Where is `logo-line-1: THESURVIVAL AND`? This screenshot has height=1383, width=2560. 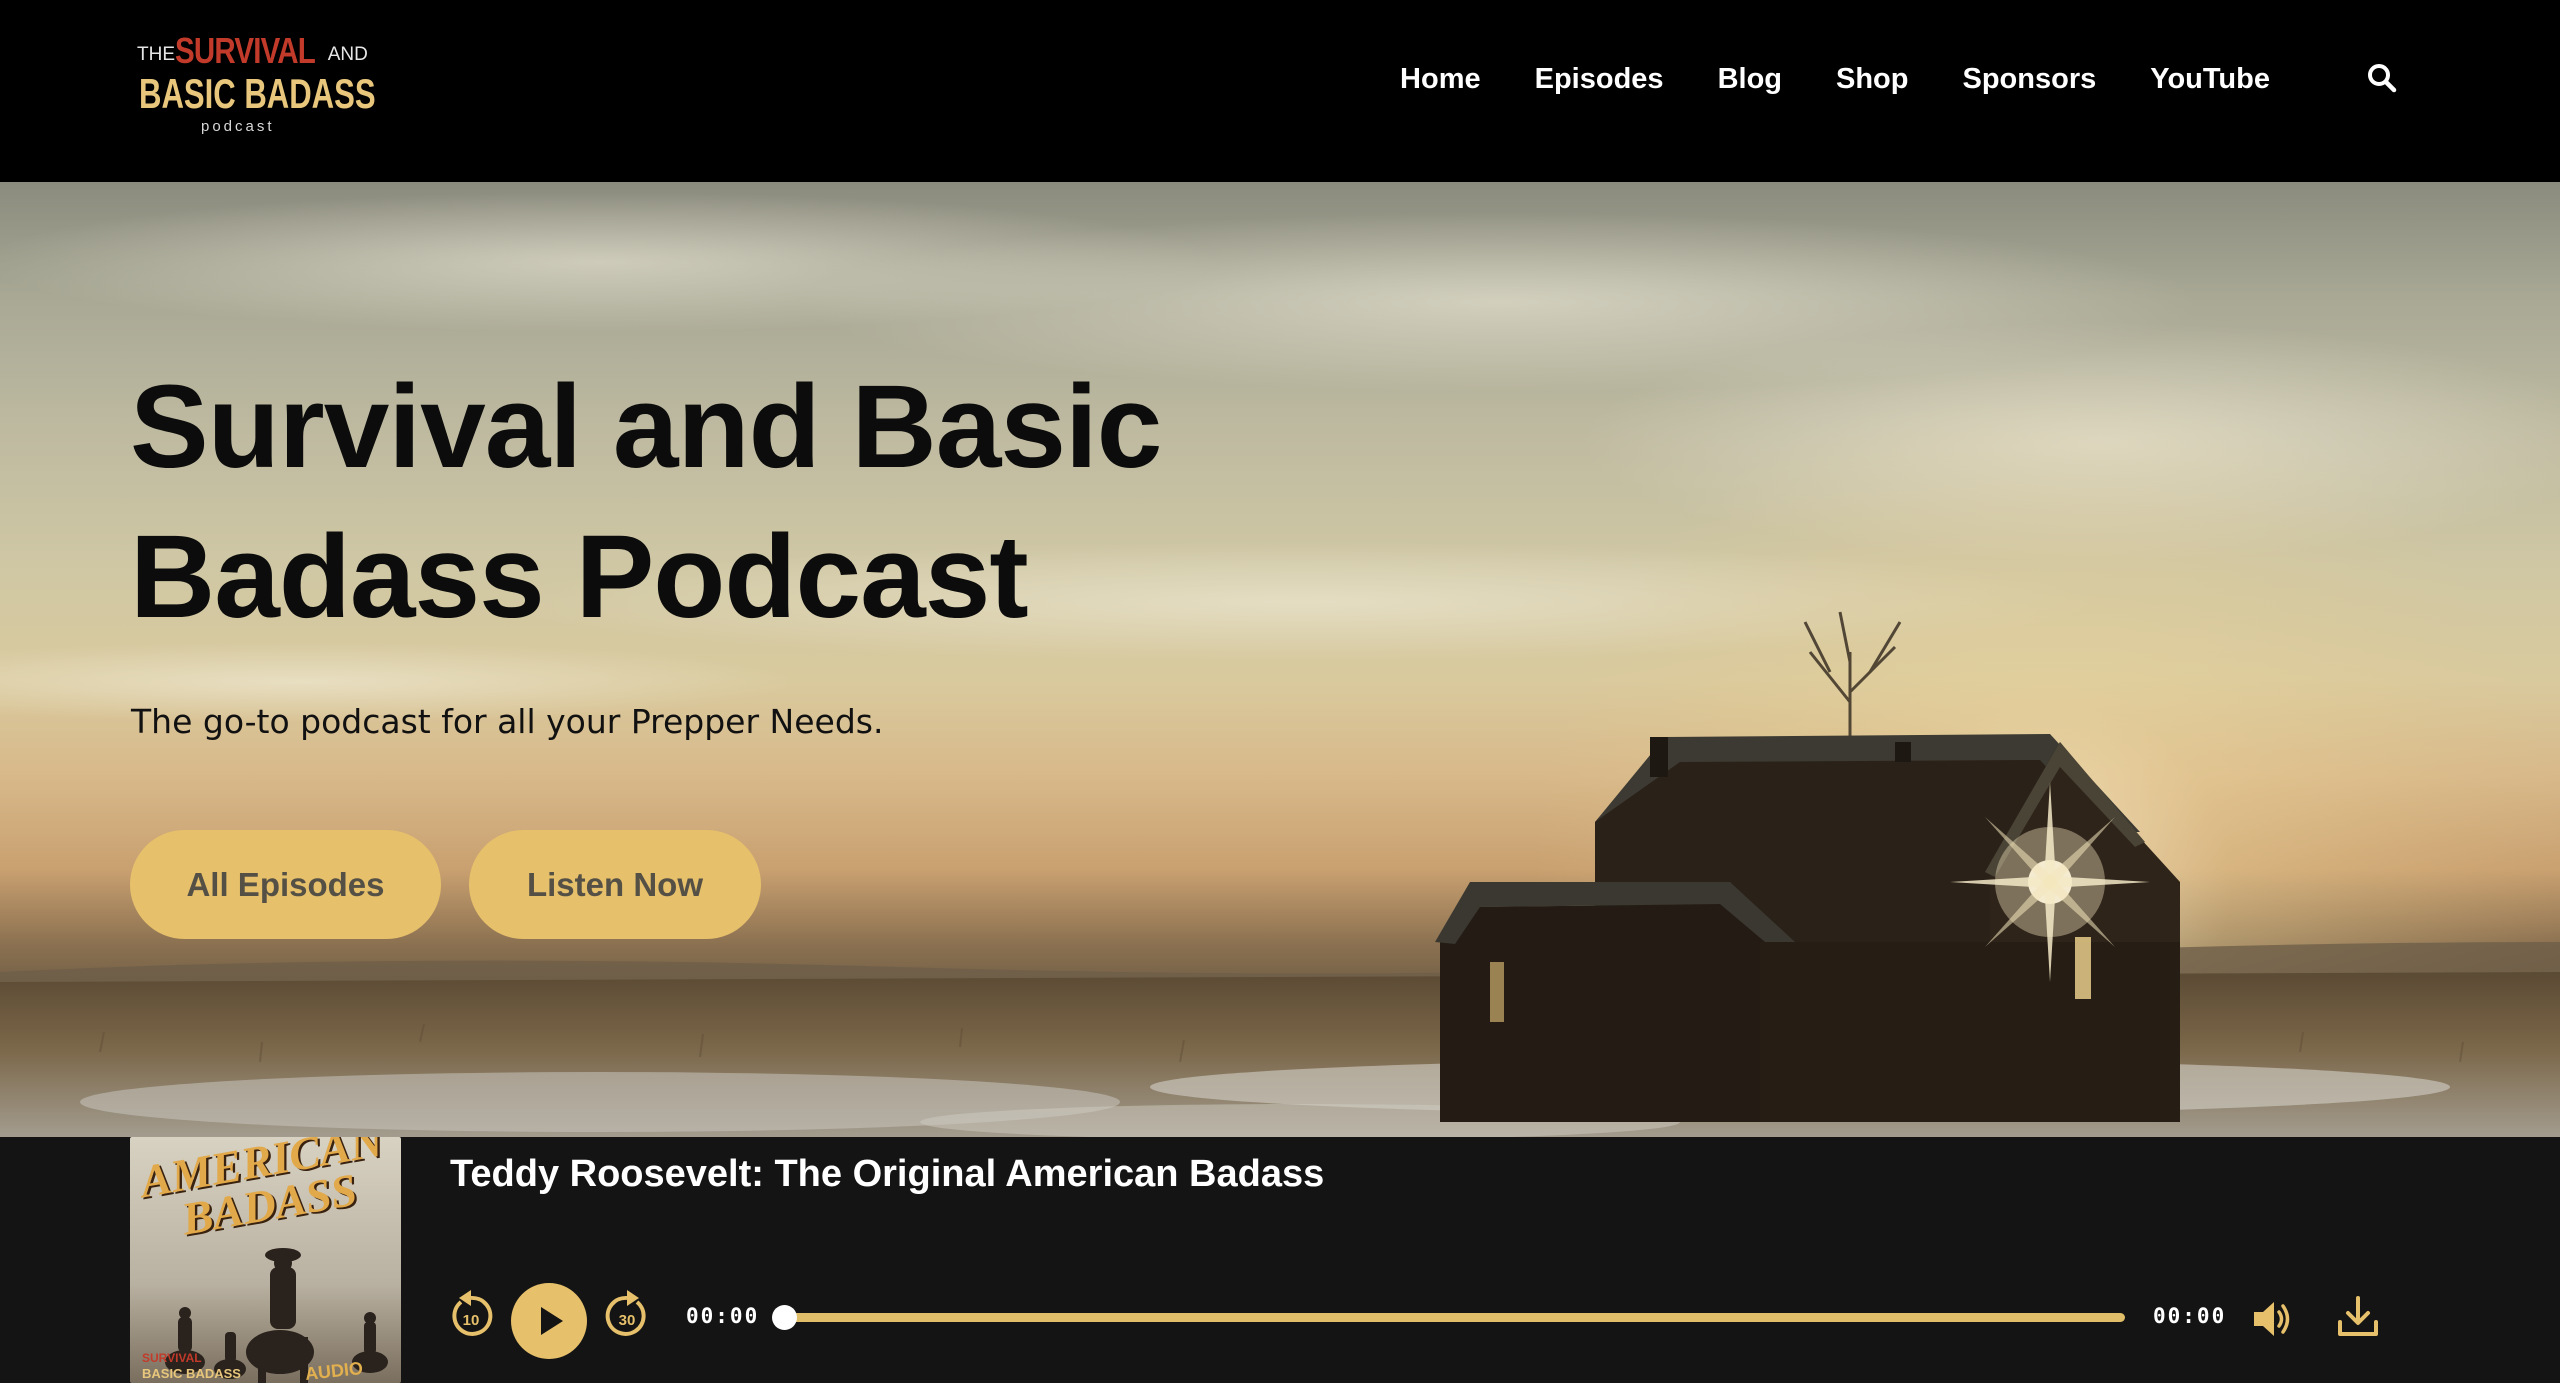 logo-line-1: THESURVIVAL AND is located at coordinates (252, 51).